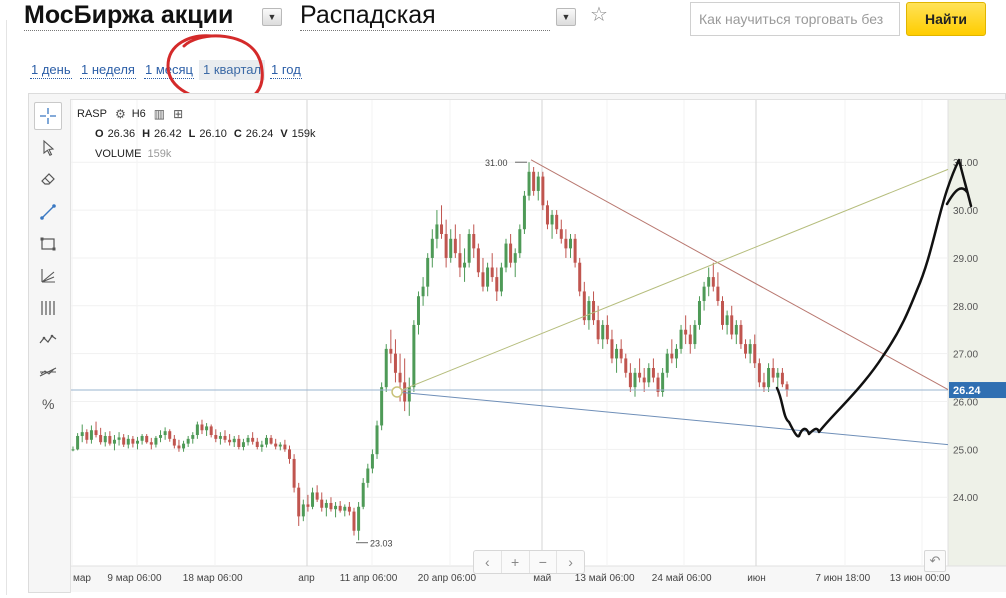 The image size is (1006, 598). Describe the element at coordinates (397, 392) in the screenshot. I see `trendline-anchor-point` at that location.